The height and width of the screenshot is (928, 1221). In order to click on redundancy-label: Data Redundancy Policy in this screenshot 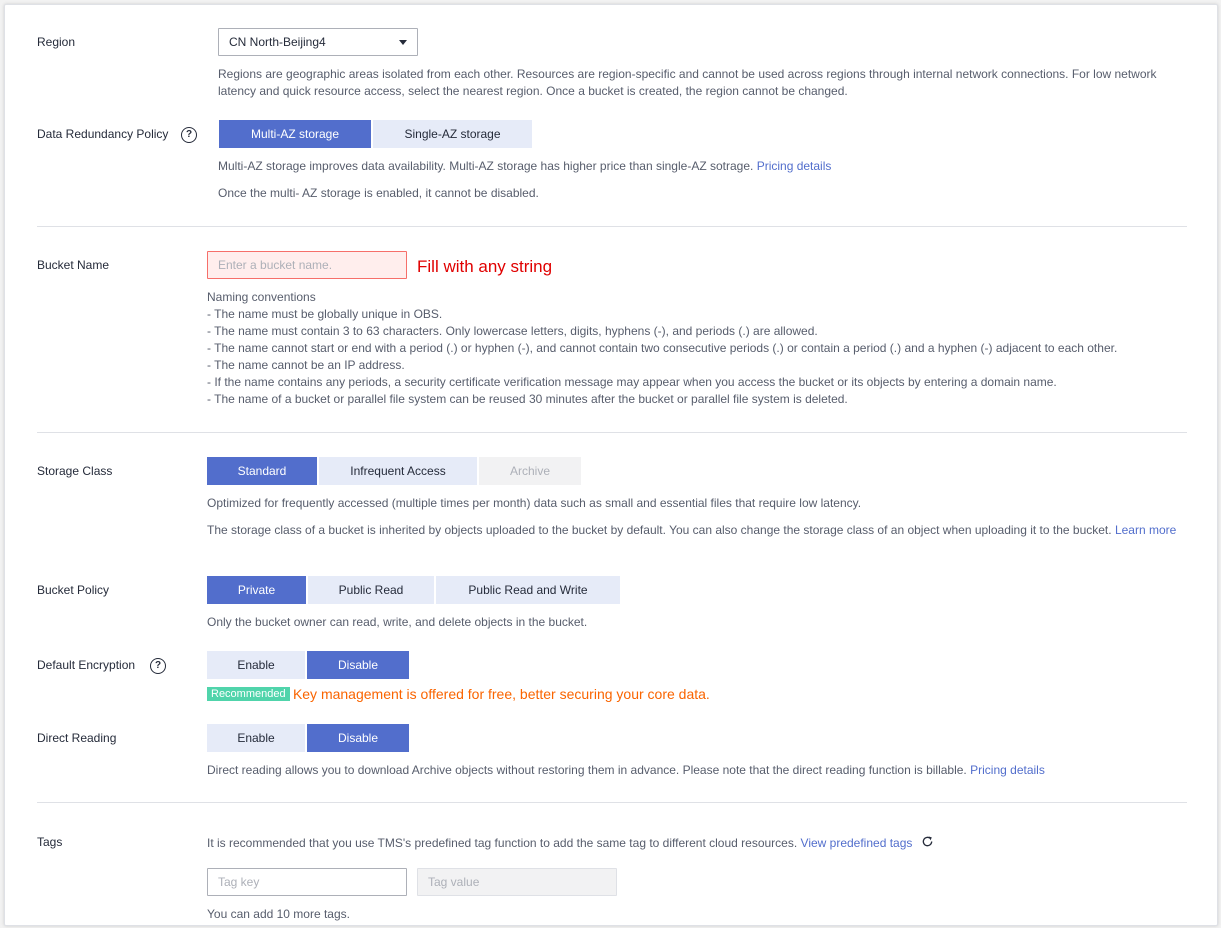, I will do `click(103, 134)`.